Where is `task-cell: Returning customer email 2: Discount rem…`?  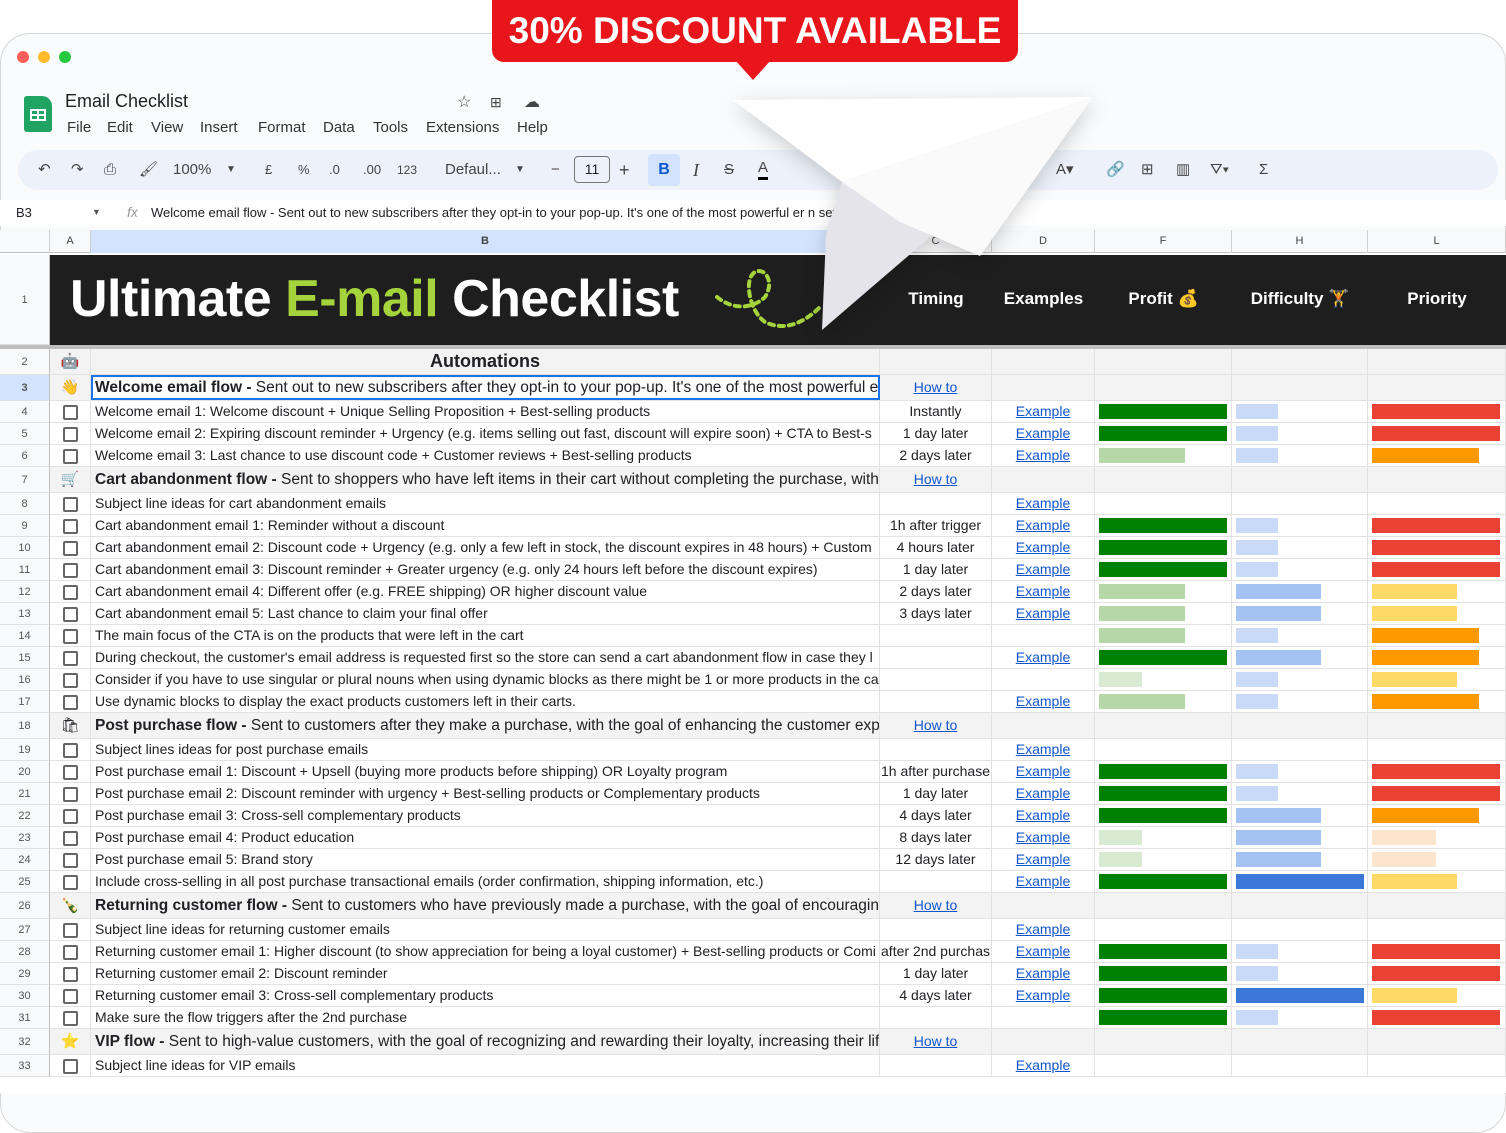 task-cell: Returning customer email 2: Discount rem… is located at coordinates (485, 973).